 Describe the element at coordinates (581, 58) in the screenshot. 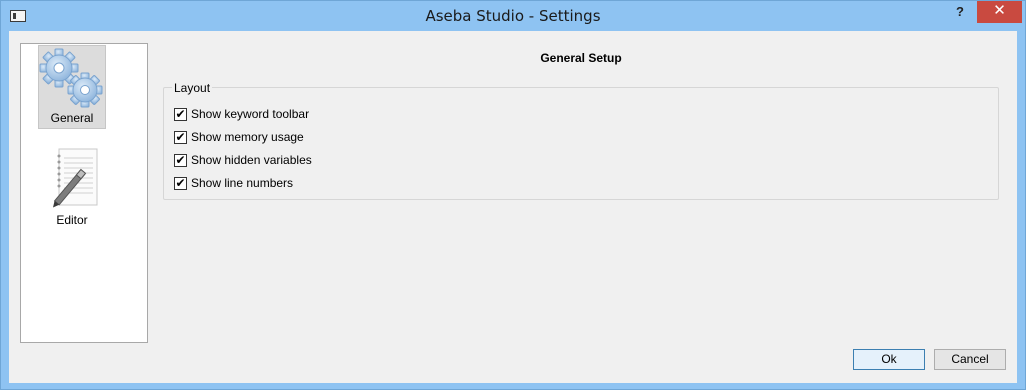

I see `page-title: General Setup` at that location.